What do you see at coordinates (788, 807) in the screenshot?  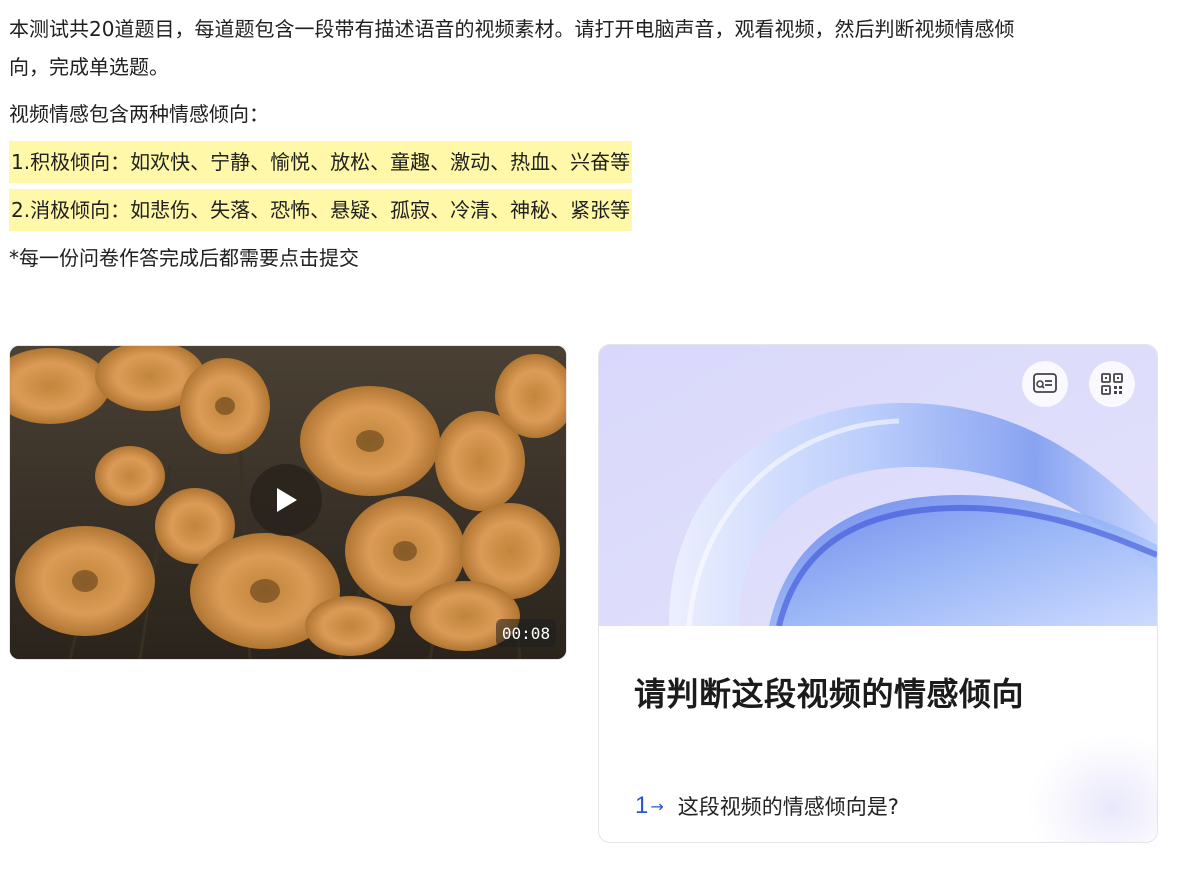 I see `question-text: 这段视频的情感倾向是?` at bounding box center [788, 807].